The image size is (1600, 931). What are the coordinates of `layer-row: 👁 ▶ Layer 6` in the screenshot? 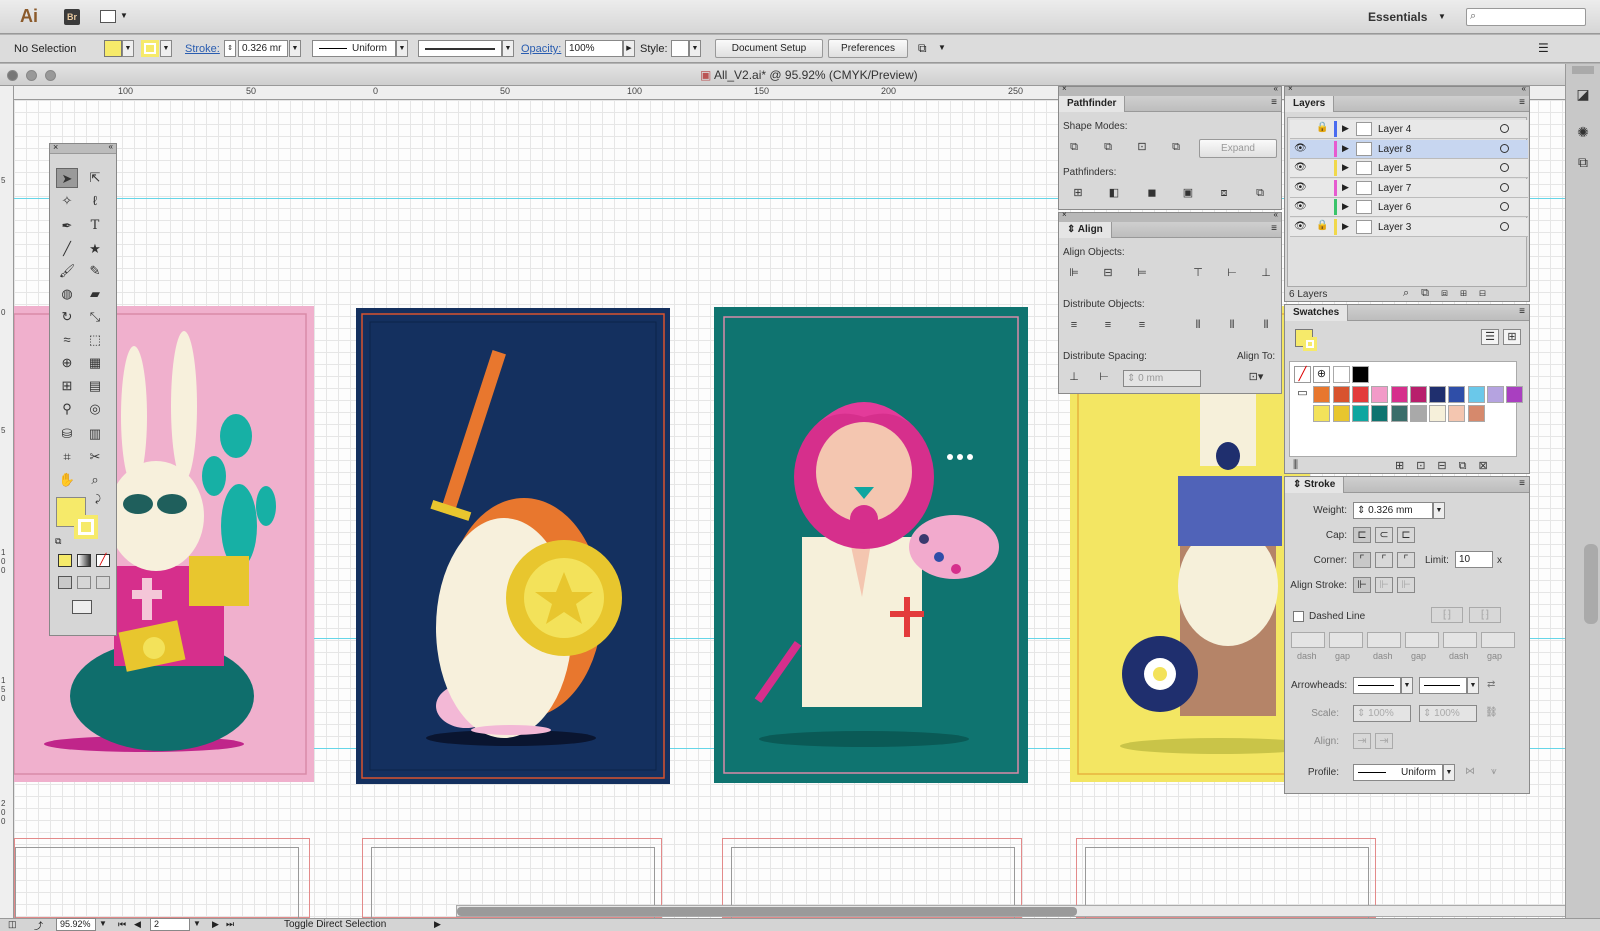 It's located at (1409, 207).